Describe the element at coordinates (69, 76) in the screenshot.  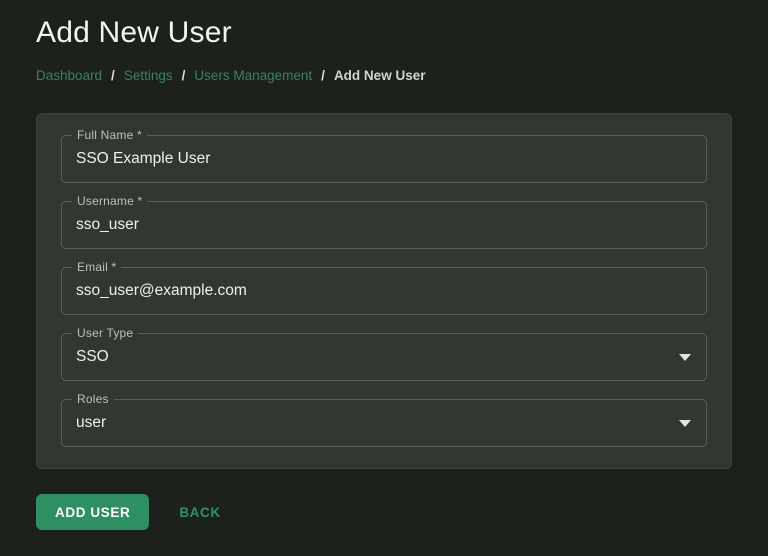
I see `breadcrumb-link-dashboard: Dashboard` at that location.